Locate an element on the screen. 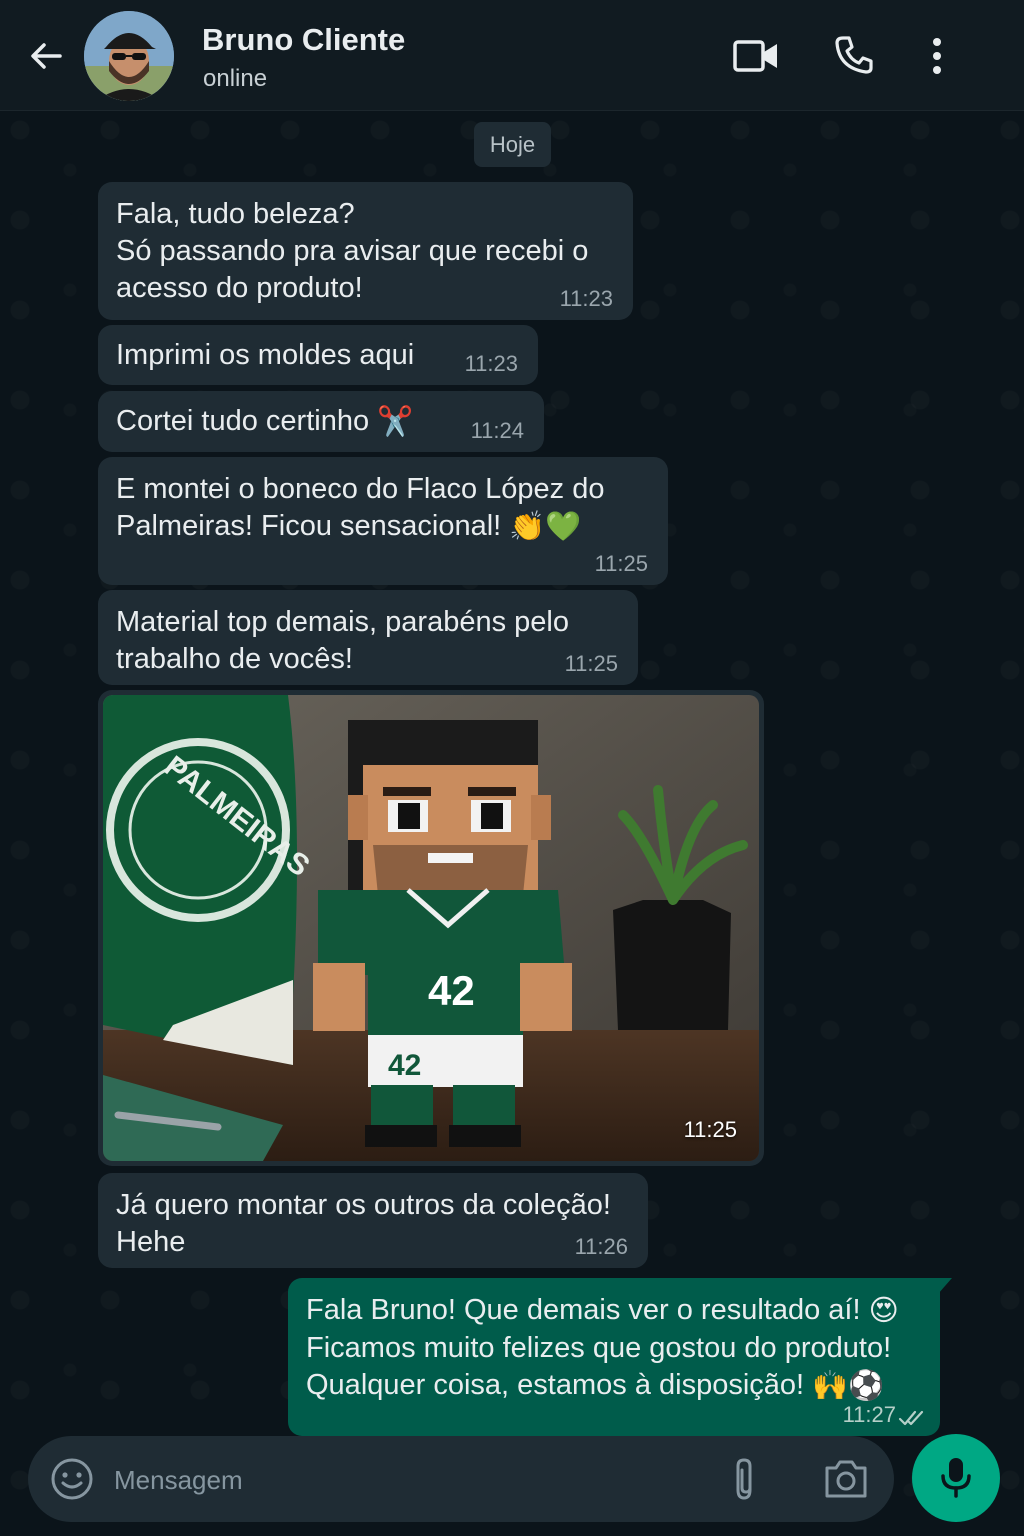 This screenshot has height=1536, width=1024. shorts-number: 42 is located at coordinates (404, 1065).